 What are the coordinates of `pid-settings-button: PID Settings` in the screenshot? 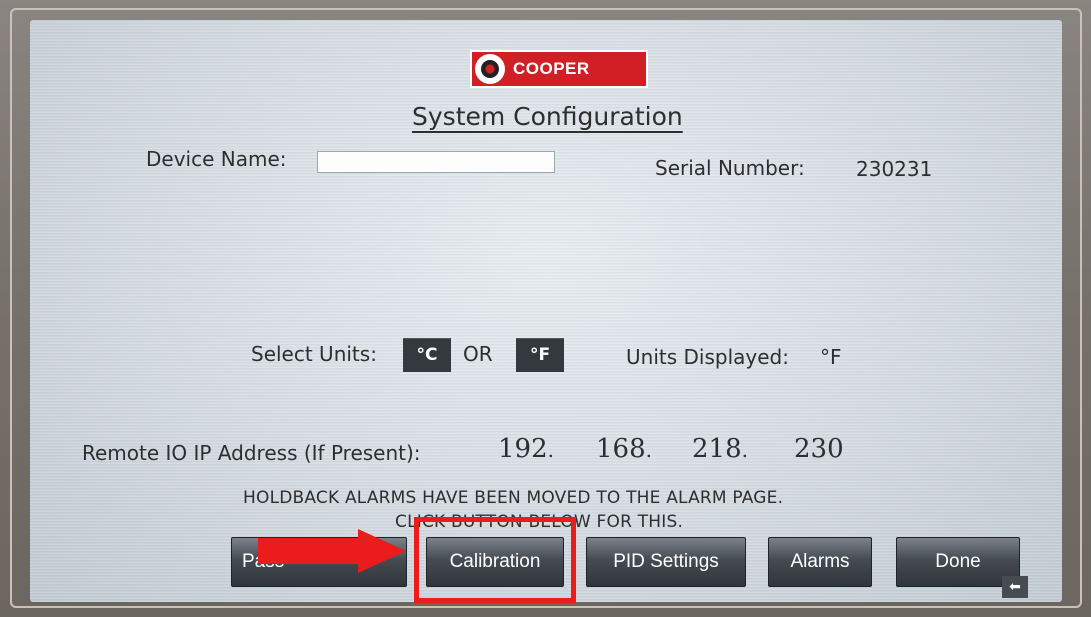 It's located at (666, 562).